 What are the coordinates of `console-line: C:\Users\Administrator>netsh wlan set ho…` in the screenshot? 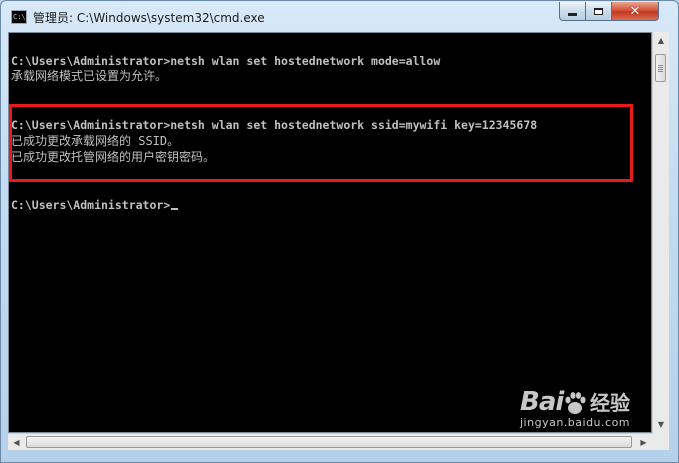 It's located at (226, 61).